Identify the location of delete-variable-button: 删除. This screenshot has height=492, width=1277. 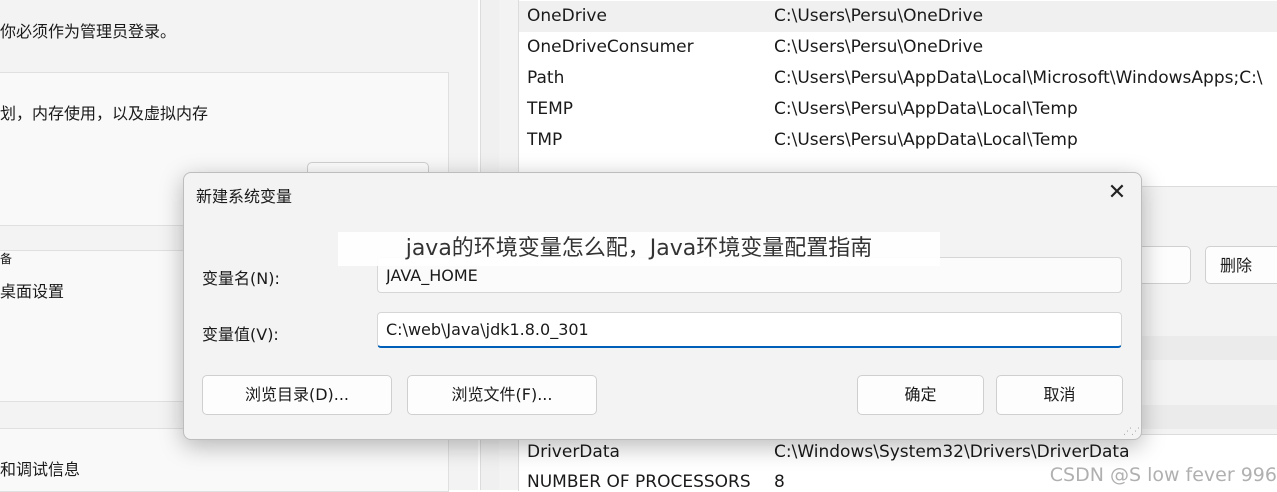
(1241, 265).